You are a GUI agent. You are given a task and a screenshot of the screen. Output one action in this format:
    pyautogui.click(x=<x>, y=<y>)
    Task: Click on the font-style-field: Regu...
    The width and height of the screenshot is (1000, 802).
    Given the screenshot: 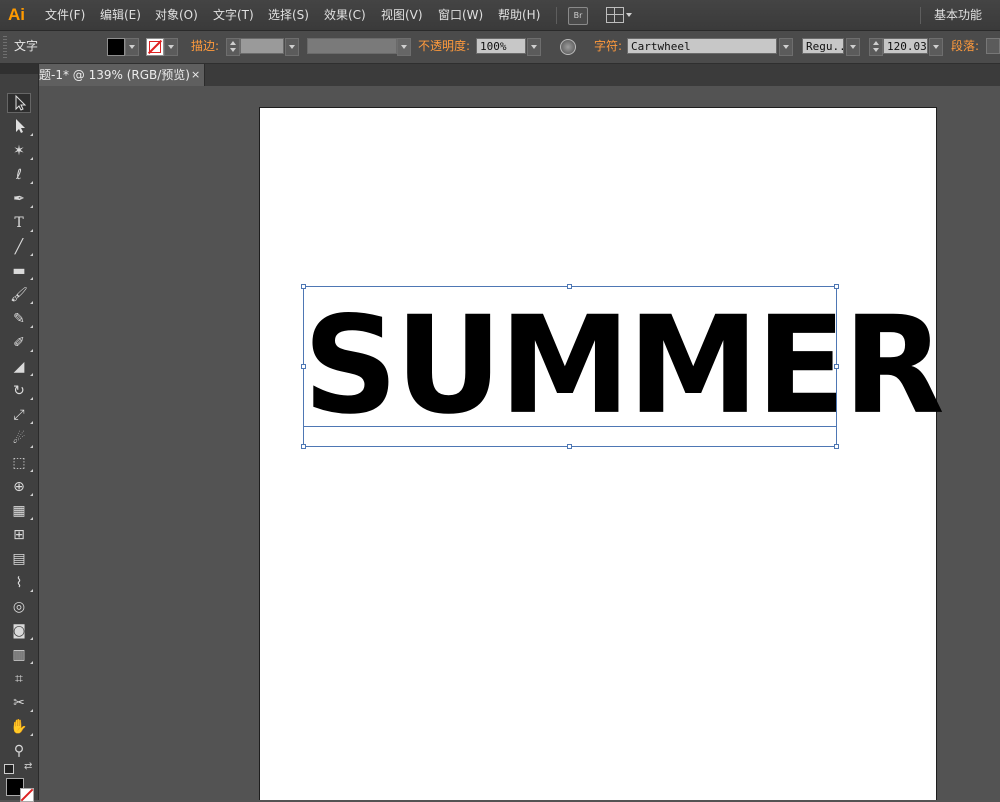 What is the action you would take?
    pyautogui.click(x=823, y=46)
    